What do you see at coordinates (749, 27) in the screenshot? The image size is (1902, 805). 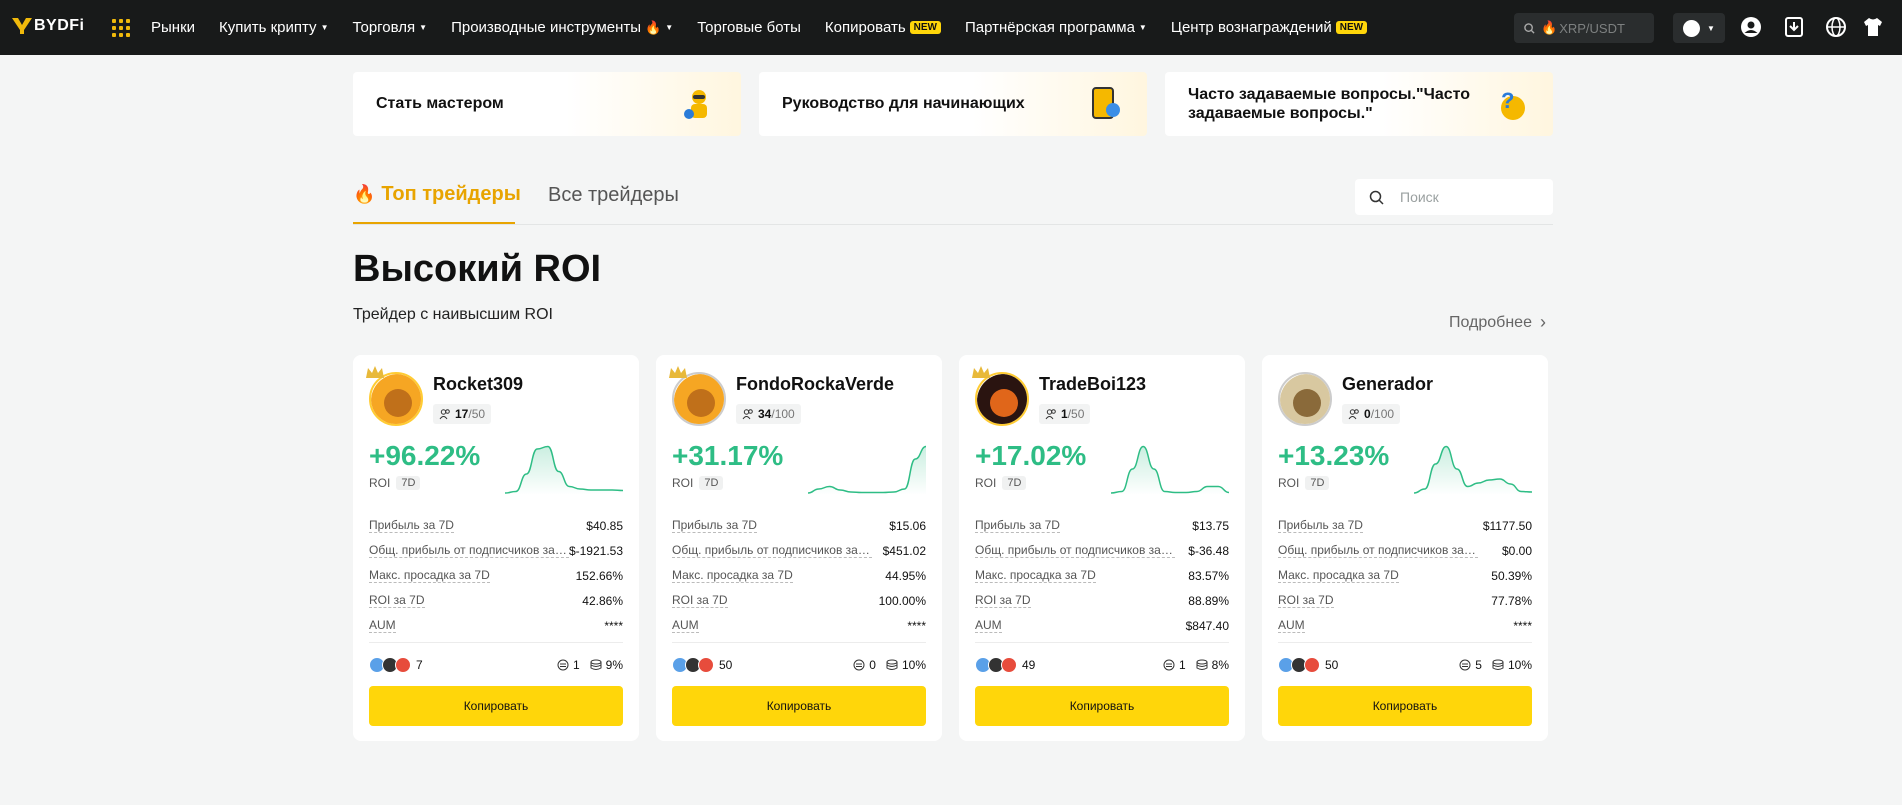 I see `nav-trading-bots: Торговые боты` at bounding box center [749, 27].